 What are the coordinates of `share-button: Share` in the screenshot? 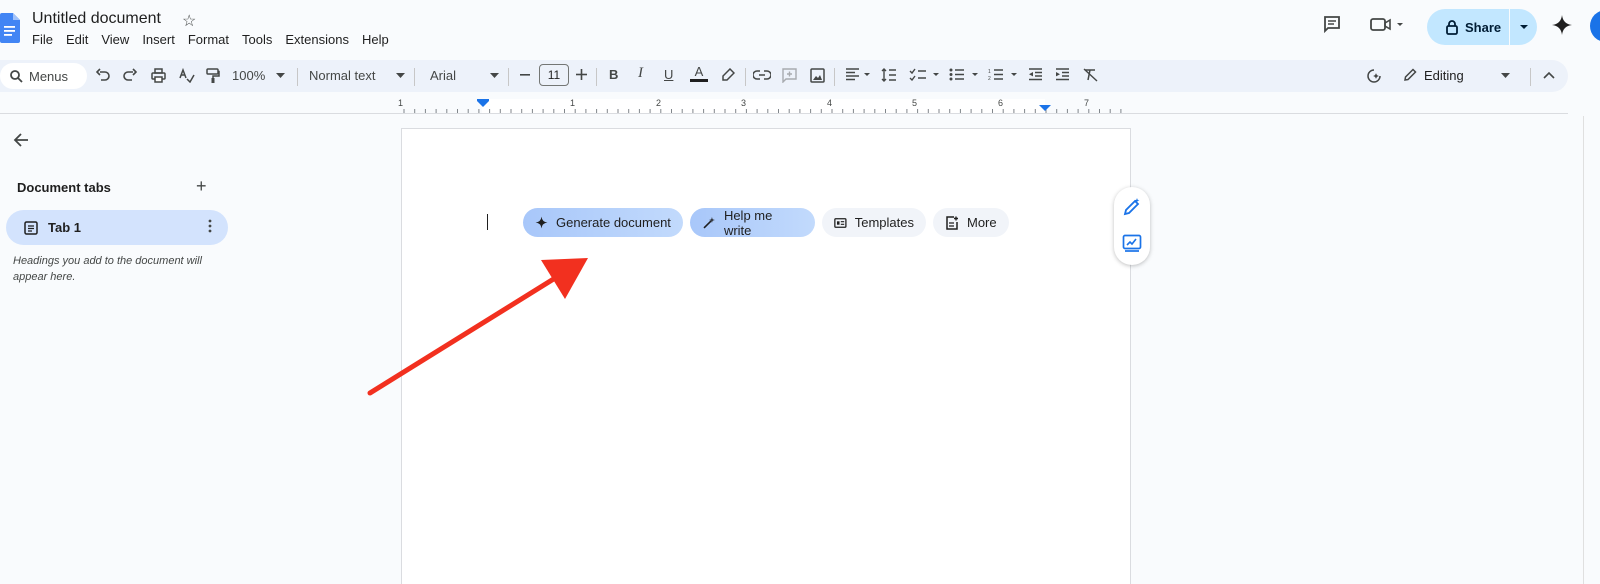 It's located at (1468, 27).